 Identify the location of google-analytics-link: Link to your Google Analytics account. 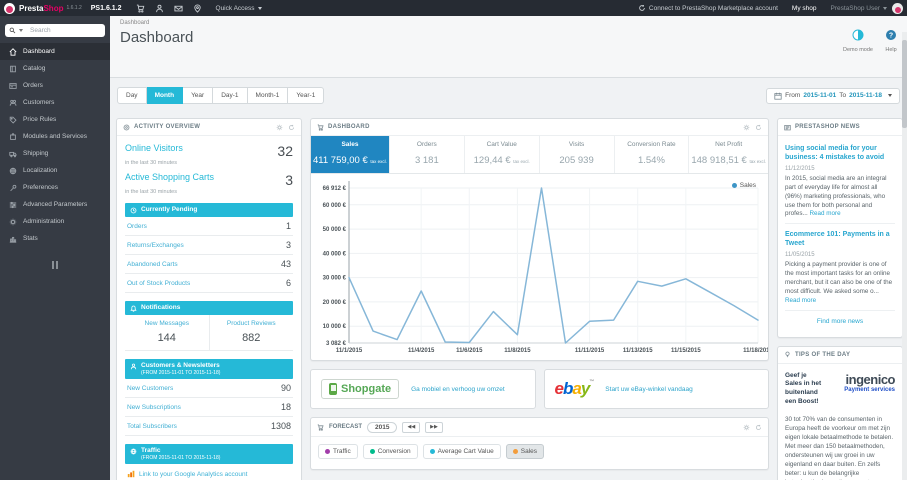
(209, 472).